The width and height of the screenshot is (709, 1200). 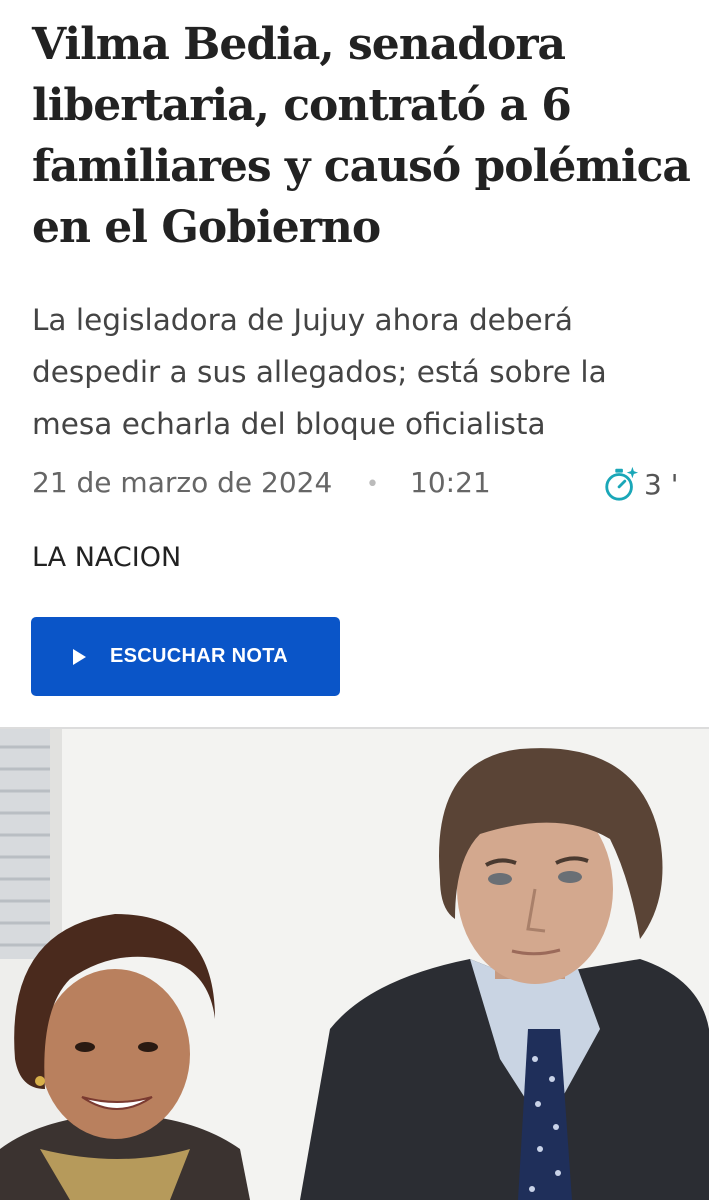 What do you see at coordinates (199, 656) in the screenshot?
I see `listen-button-label: ESCUCHAR NOTA` at bounding box center [199, 656].